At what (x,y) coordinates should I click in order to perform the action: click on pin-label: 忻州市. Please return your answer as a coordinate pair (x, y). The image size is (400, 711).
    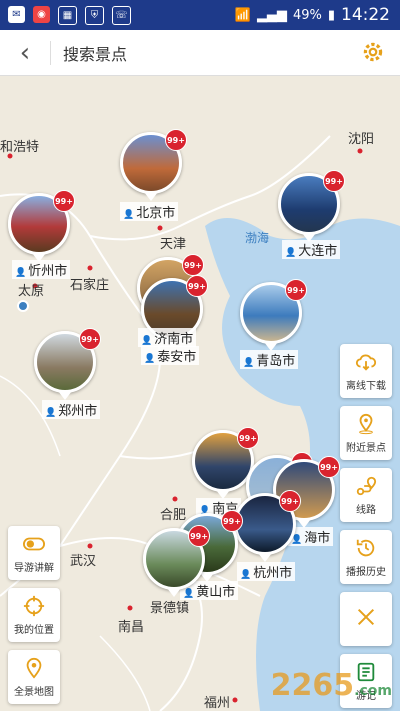
    Looking at the image, I should click on (41, 269).